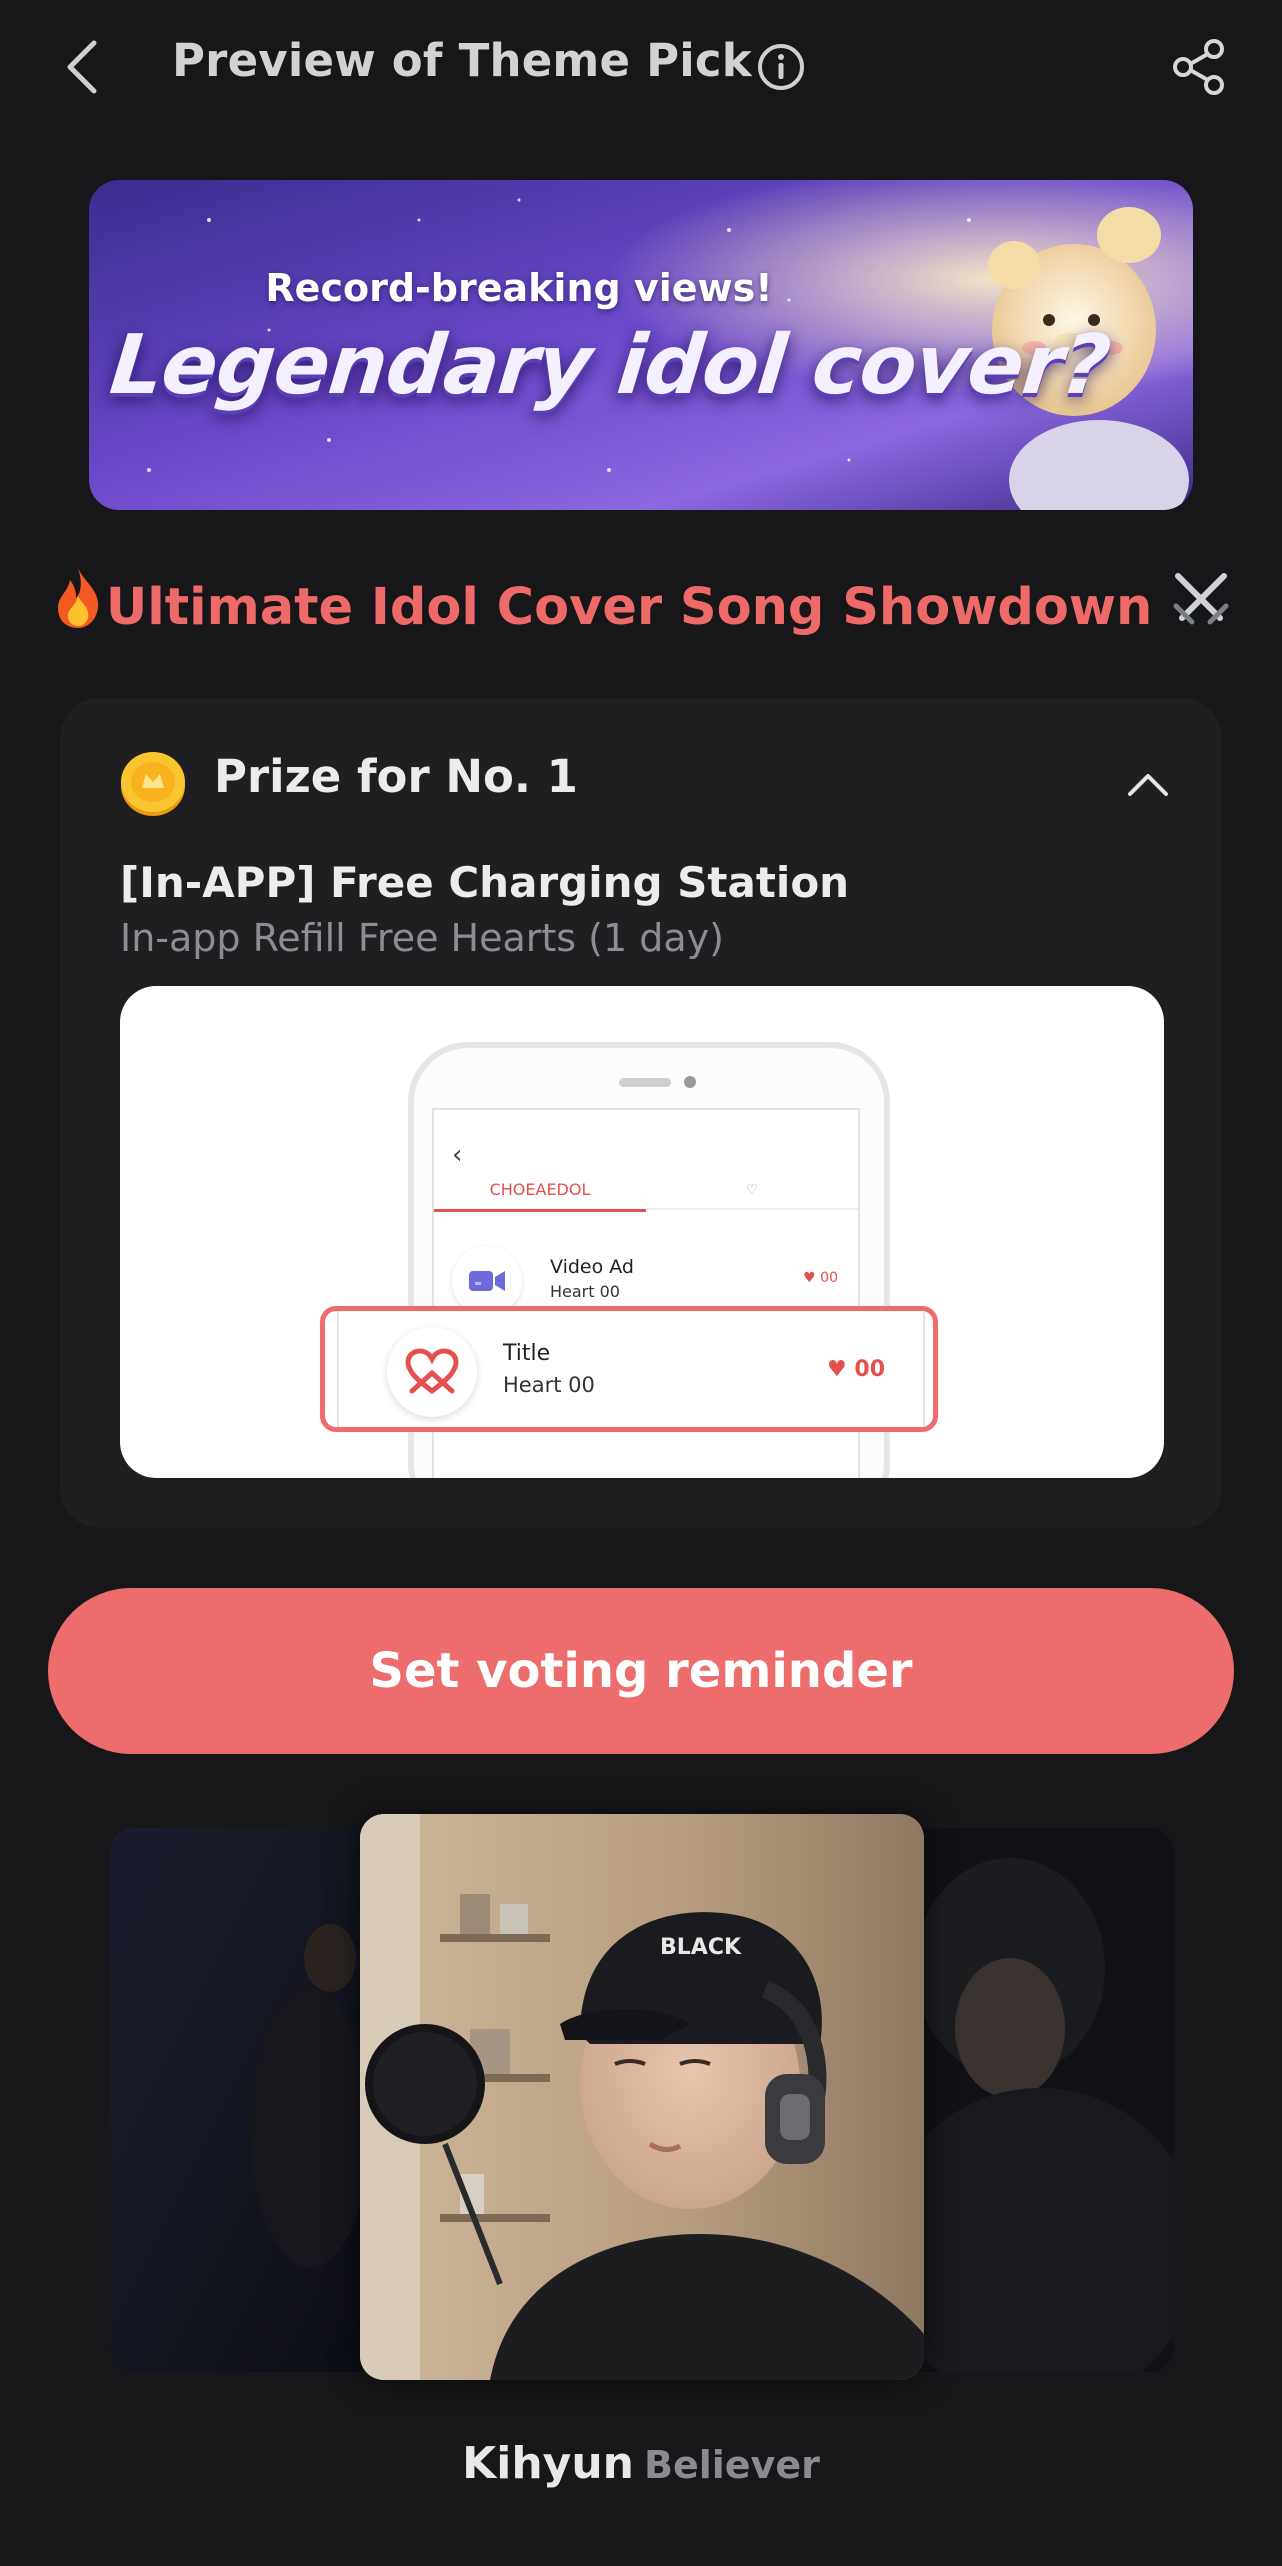  I want to click on set-voting-reminder-button: Set voting reminder, so click(641, 1671).